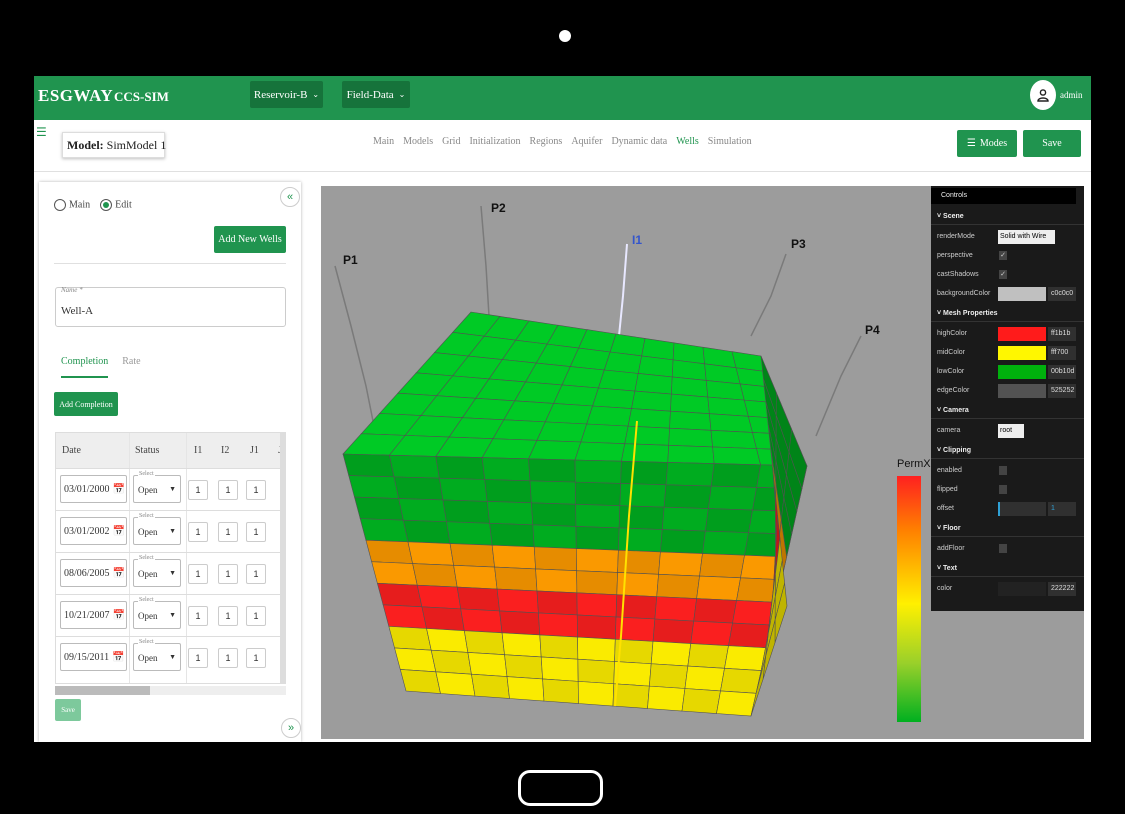 The image size is (1125, 814). I want to click on addfloor-checkbox, so click(1003, 548).